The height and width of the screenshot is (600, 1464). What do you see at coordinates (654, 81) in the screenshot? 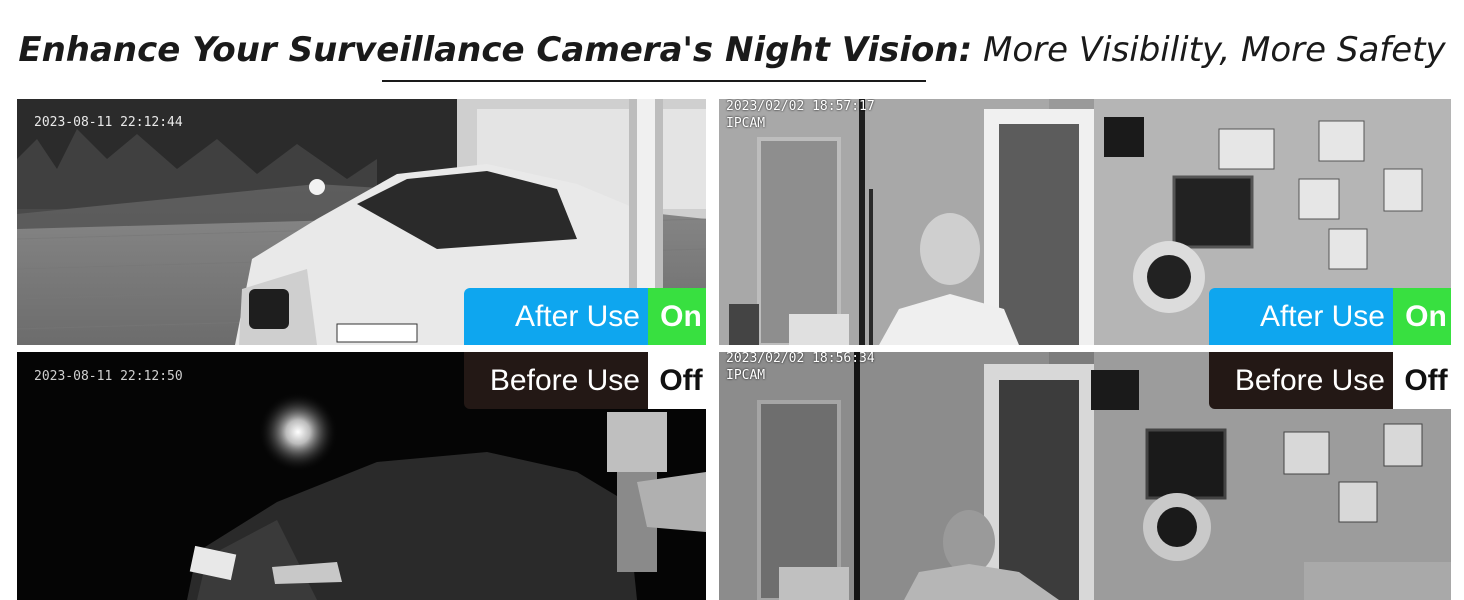
I see `title-underline` at bounding box center [654, 81].